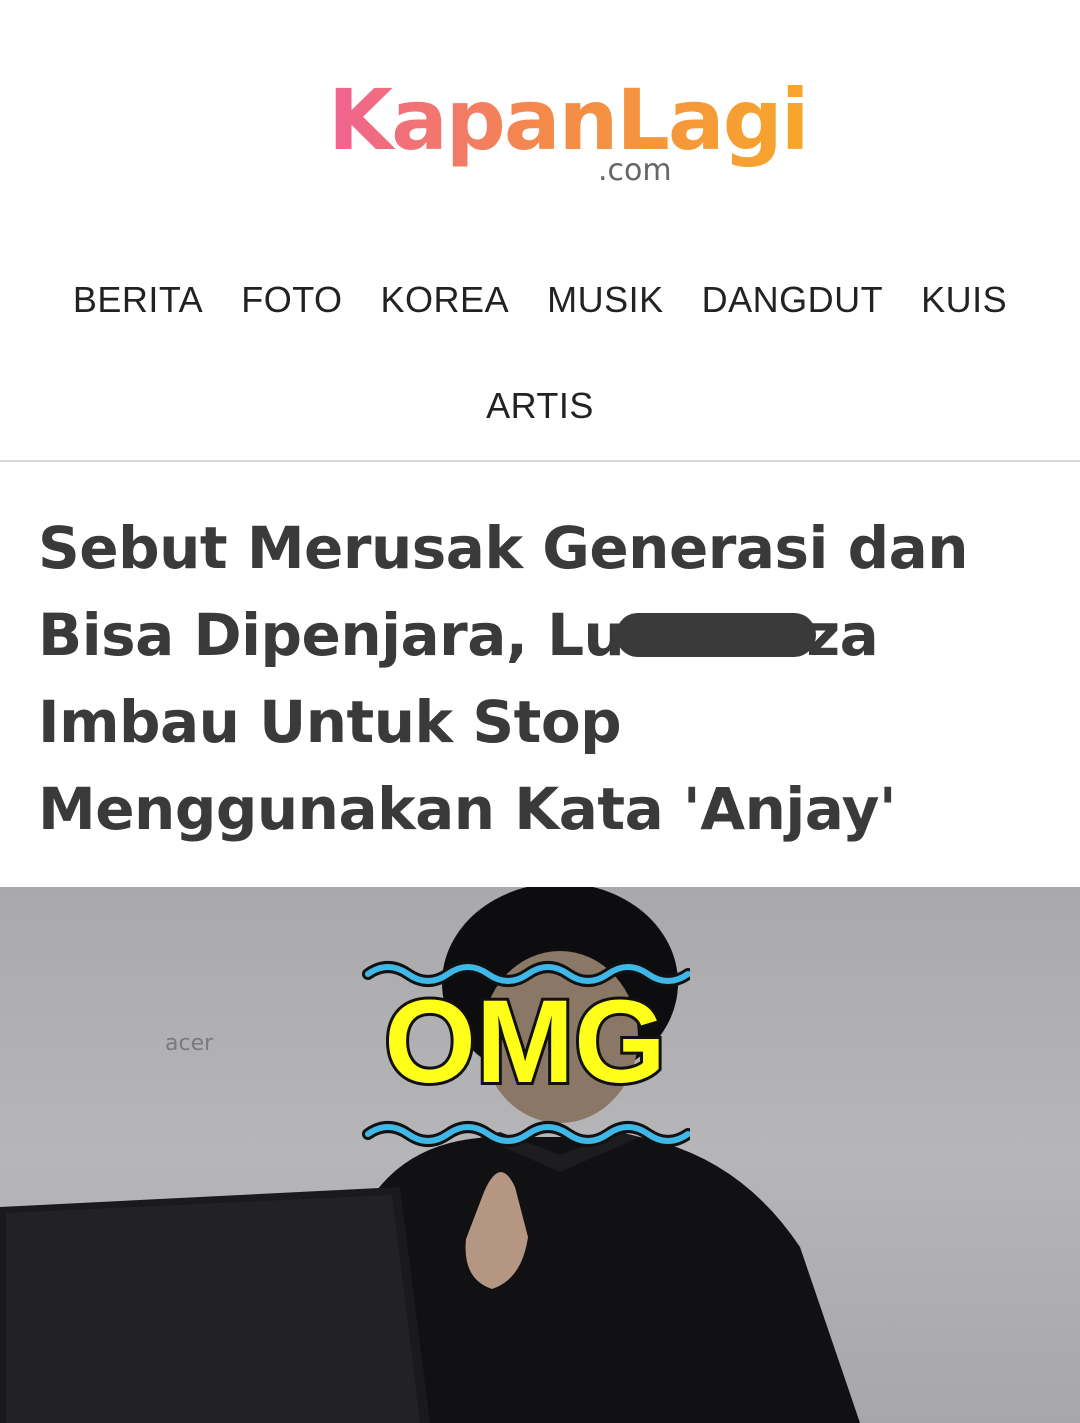  What do you see at coordinates (291, 300) in the screenshot?
I see `nav-item-foto: FOTO` at bounding box center [291, 300].